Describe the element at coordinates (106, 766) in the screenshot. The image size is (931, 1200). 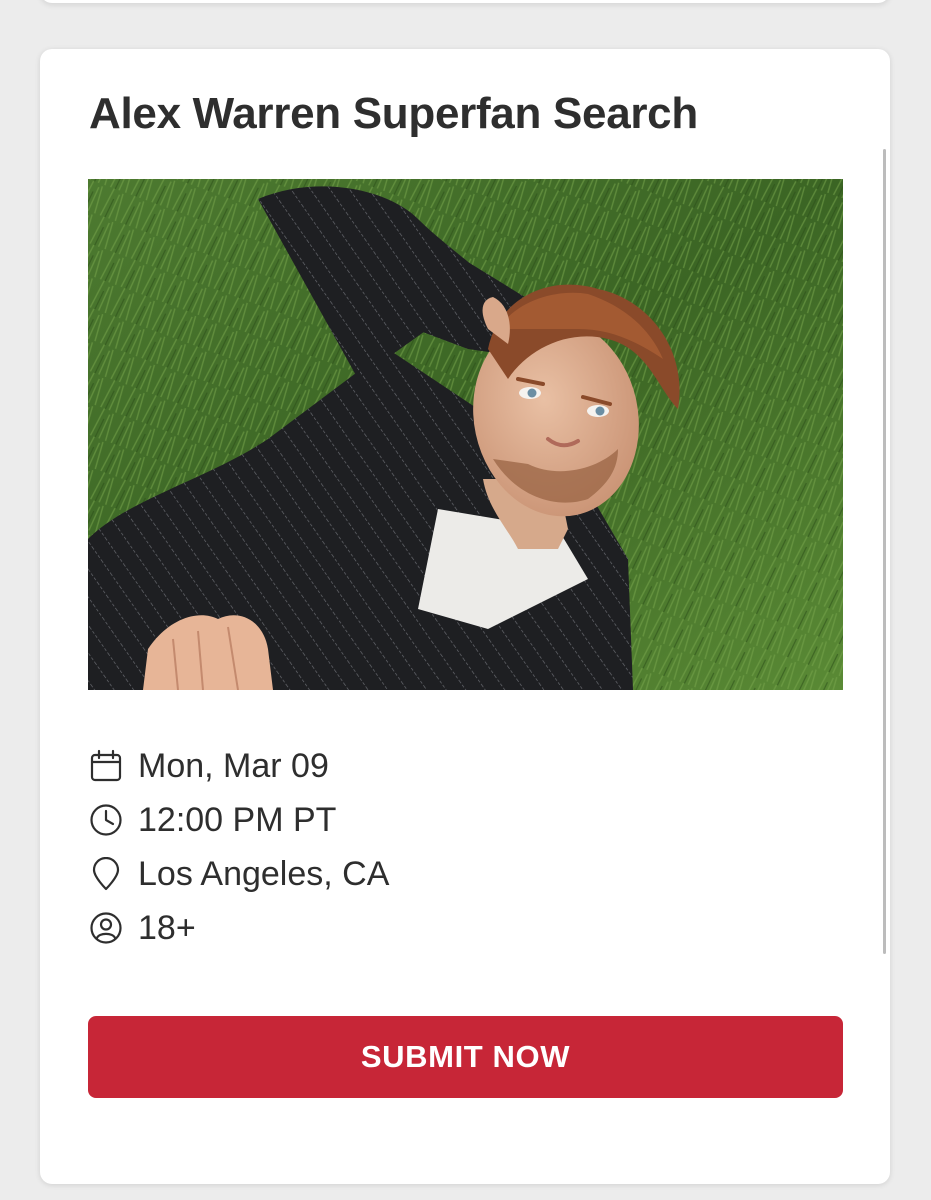
I see `calendar-icon` at that location.